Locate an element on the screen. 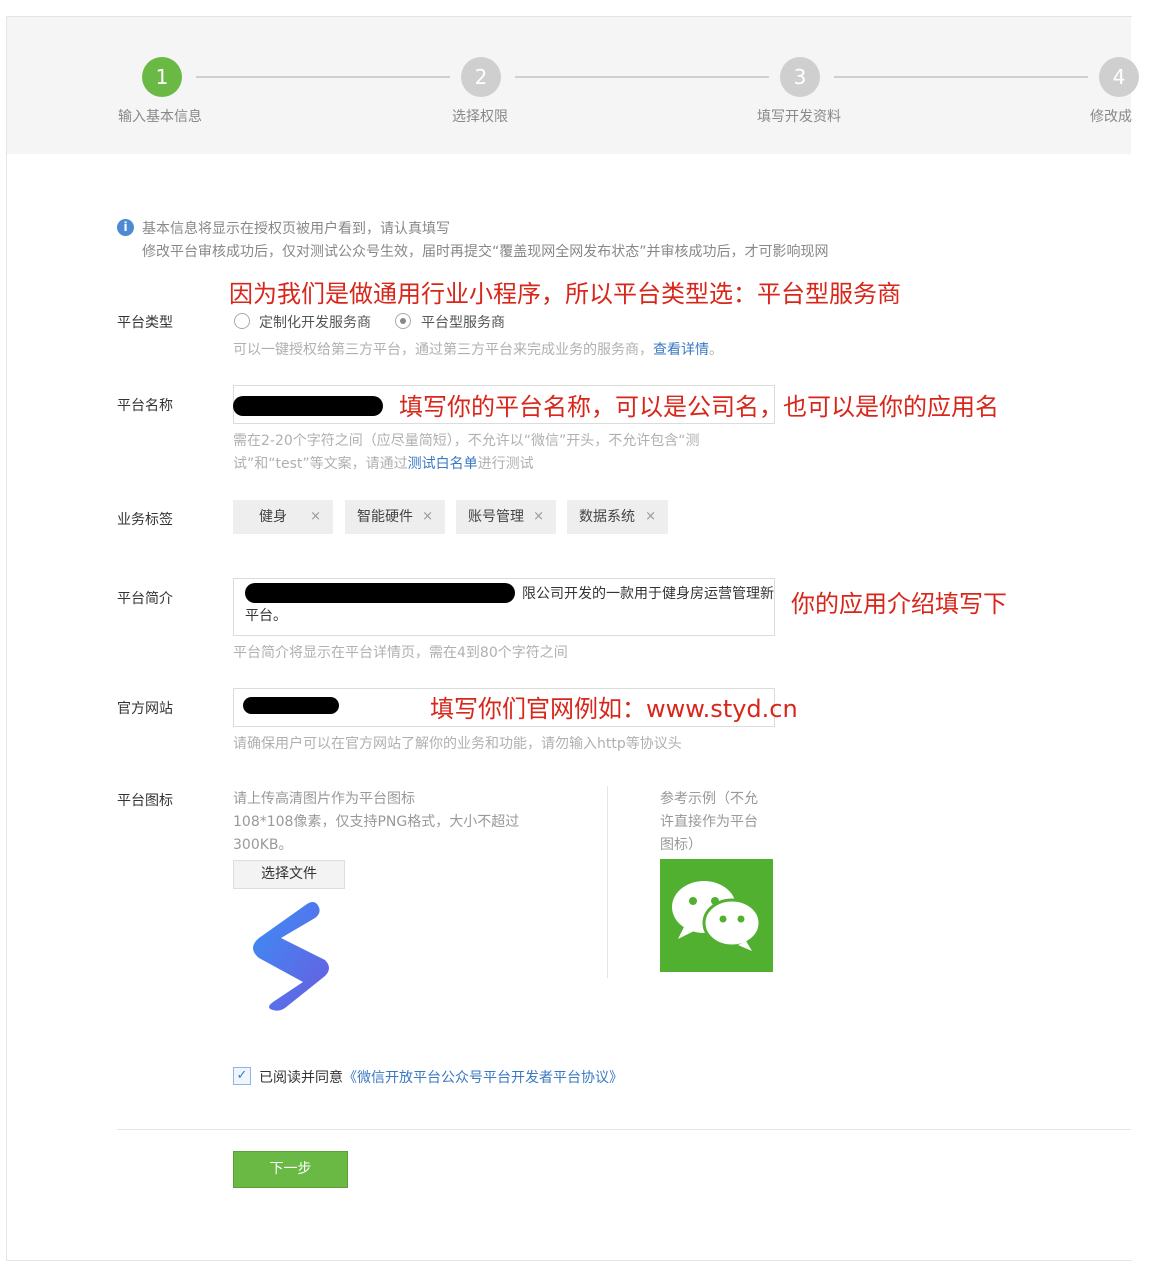 This screenshot has width=1152, height=1276. platform-name-hint-line-2: 试”和“test”等文案，请通过测试白名单进行测试 is located at coordinates (383, 464).